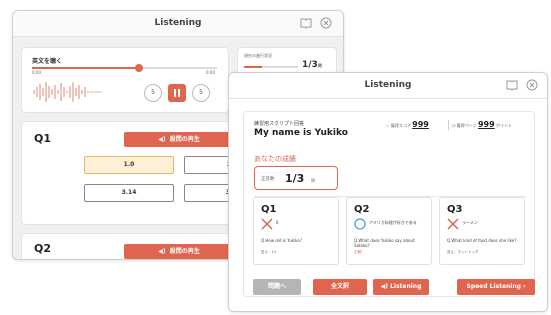  What do you see at coordinates (448, 125) in the screenshot?
I see `divider` at bounding box center [448, 125].